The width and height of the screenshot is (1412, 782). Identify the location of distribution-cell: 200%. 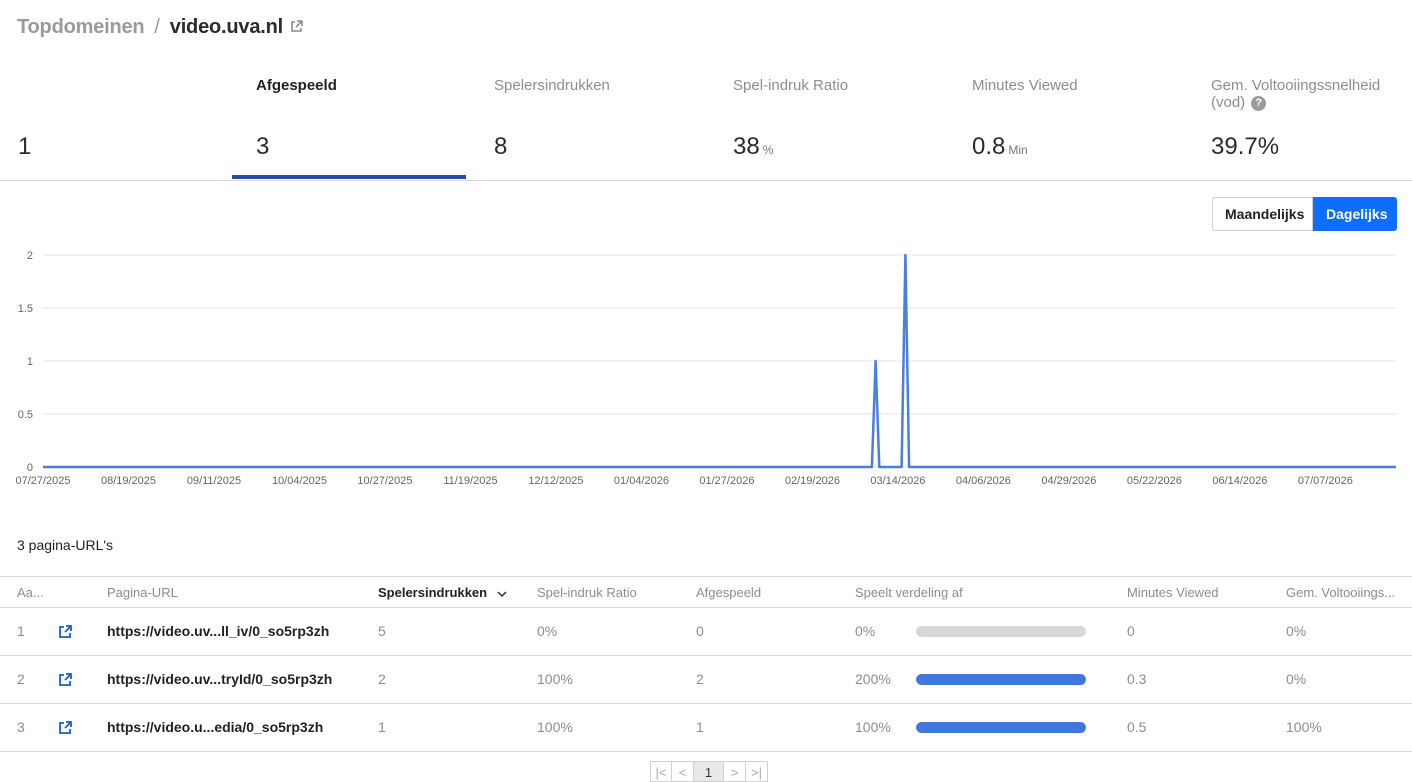
(873, 679).